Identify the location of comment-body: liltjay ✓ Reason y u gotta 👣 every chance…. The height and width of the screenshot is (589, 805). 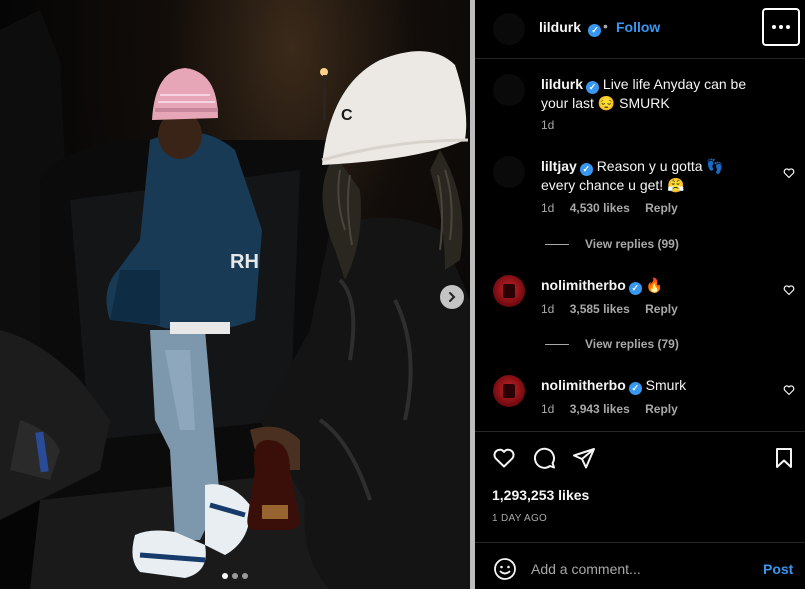
(648, 175).